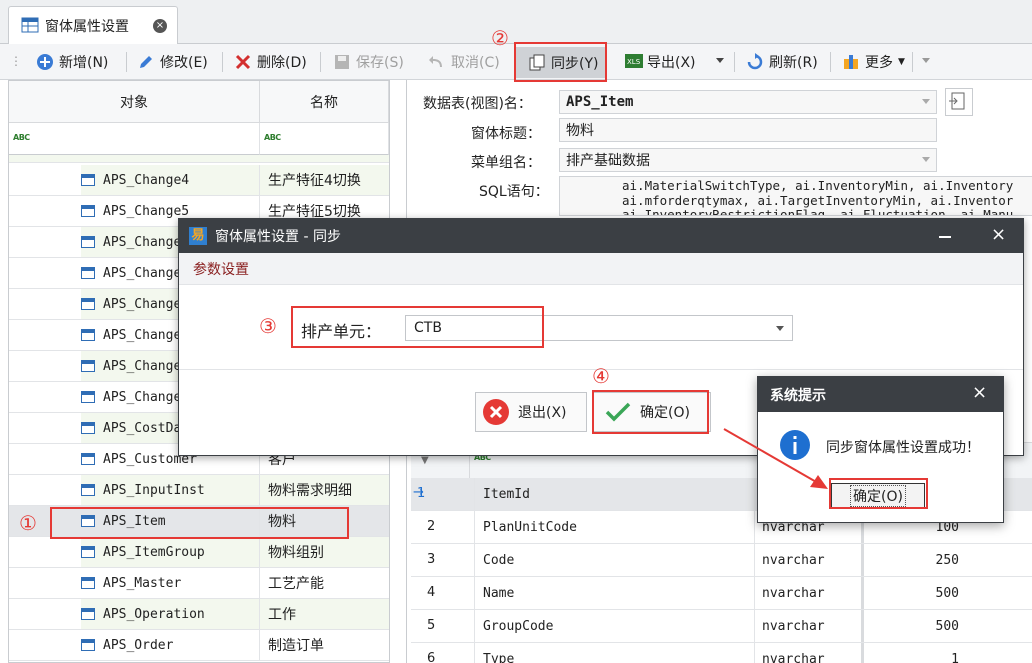  I want to click on message-close-icon: ×, so click(979, 393).